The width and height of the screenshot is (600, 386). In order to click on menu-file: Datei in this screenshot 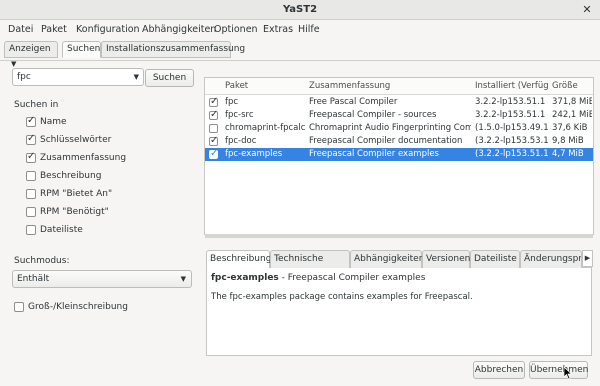, I will do `click(20, 29)`.